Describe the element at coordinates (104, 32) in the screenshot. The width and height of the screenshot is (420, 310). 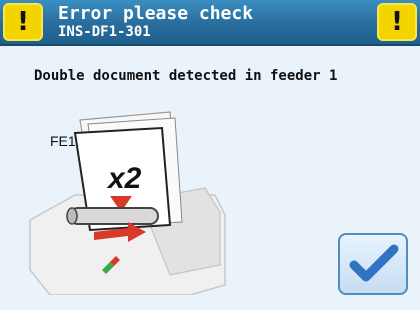
I see `error-code: INS-DF1-301` at that location.